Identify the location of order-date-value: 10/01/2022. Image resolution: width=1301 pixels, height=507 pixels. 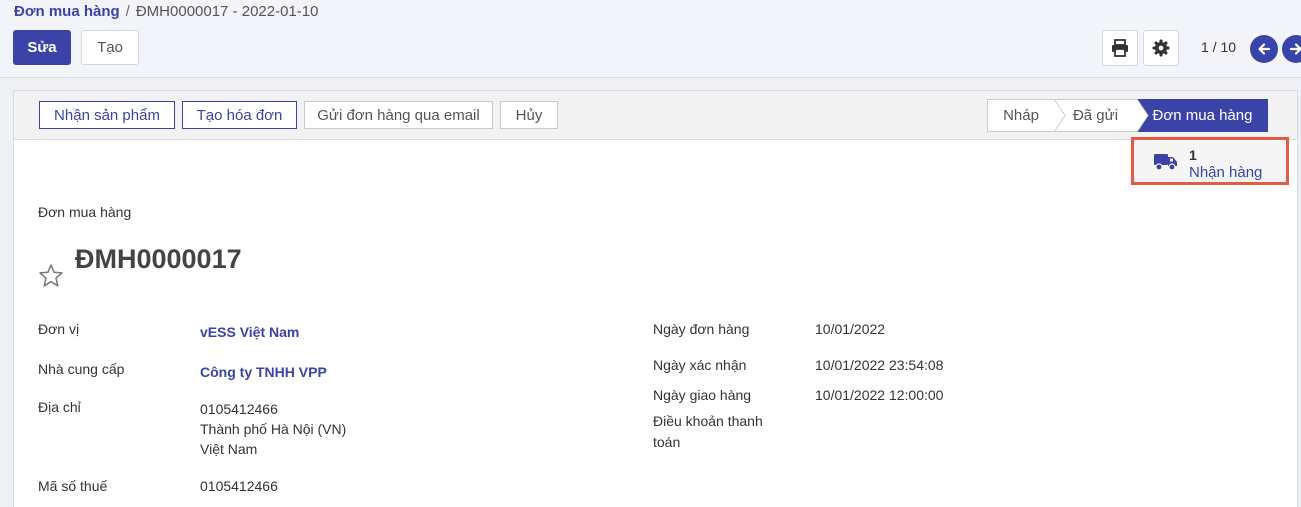
(850, 329).